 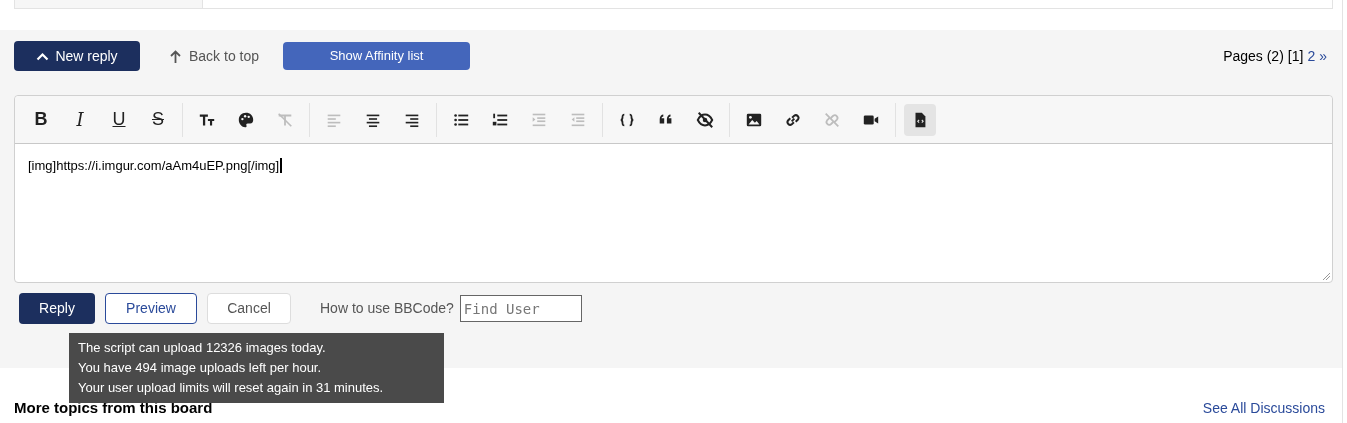 What do you see at coordinates (832, 119) in the screenshot?
I see `unlink-icon` at bounding box center [832, 119].